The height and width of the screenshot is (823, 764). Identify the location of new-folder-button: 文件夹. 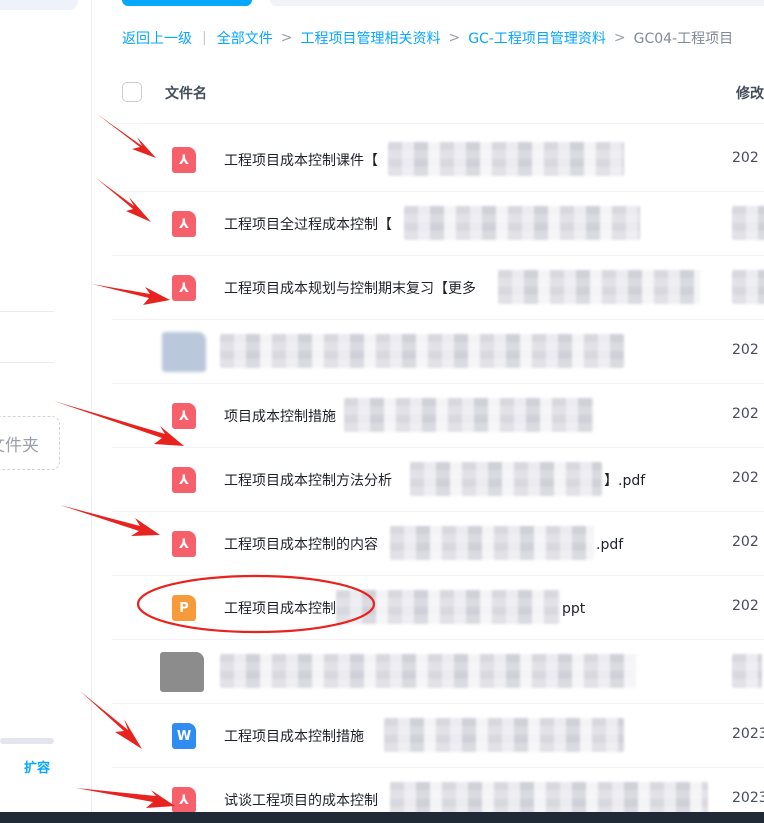
(30, 443).